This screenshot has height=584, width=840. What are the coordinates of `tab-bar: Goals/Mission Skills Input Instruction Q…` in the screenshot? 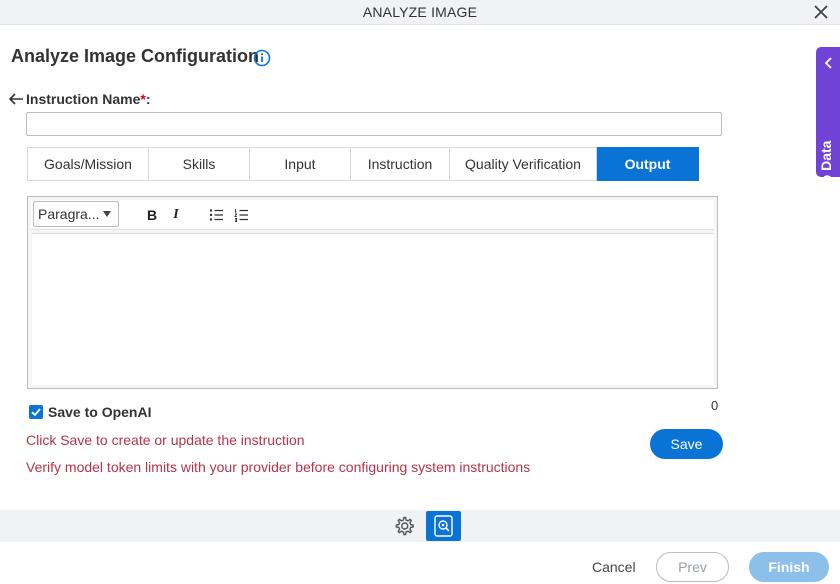 It's located at (363, 164).